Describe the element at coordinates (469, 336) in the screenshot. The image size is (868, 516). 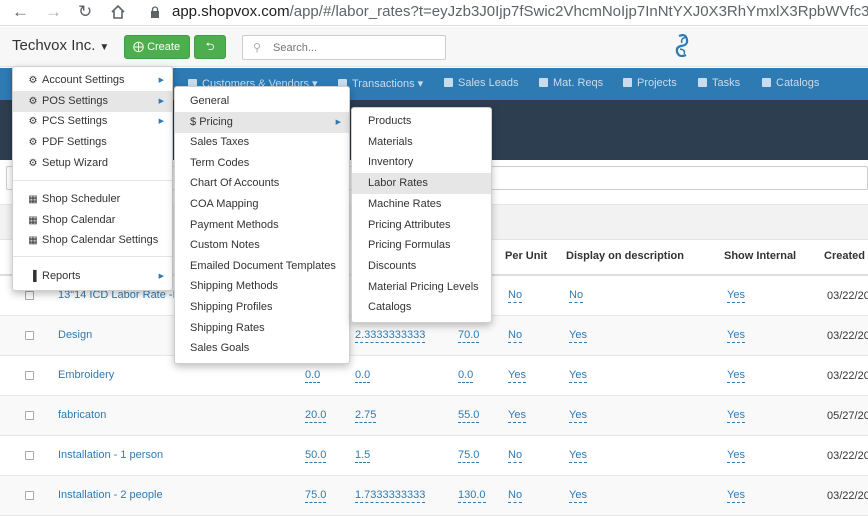
I see `row-field-3: 70.0` at that location.